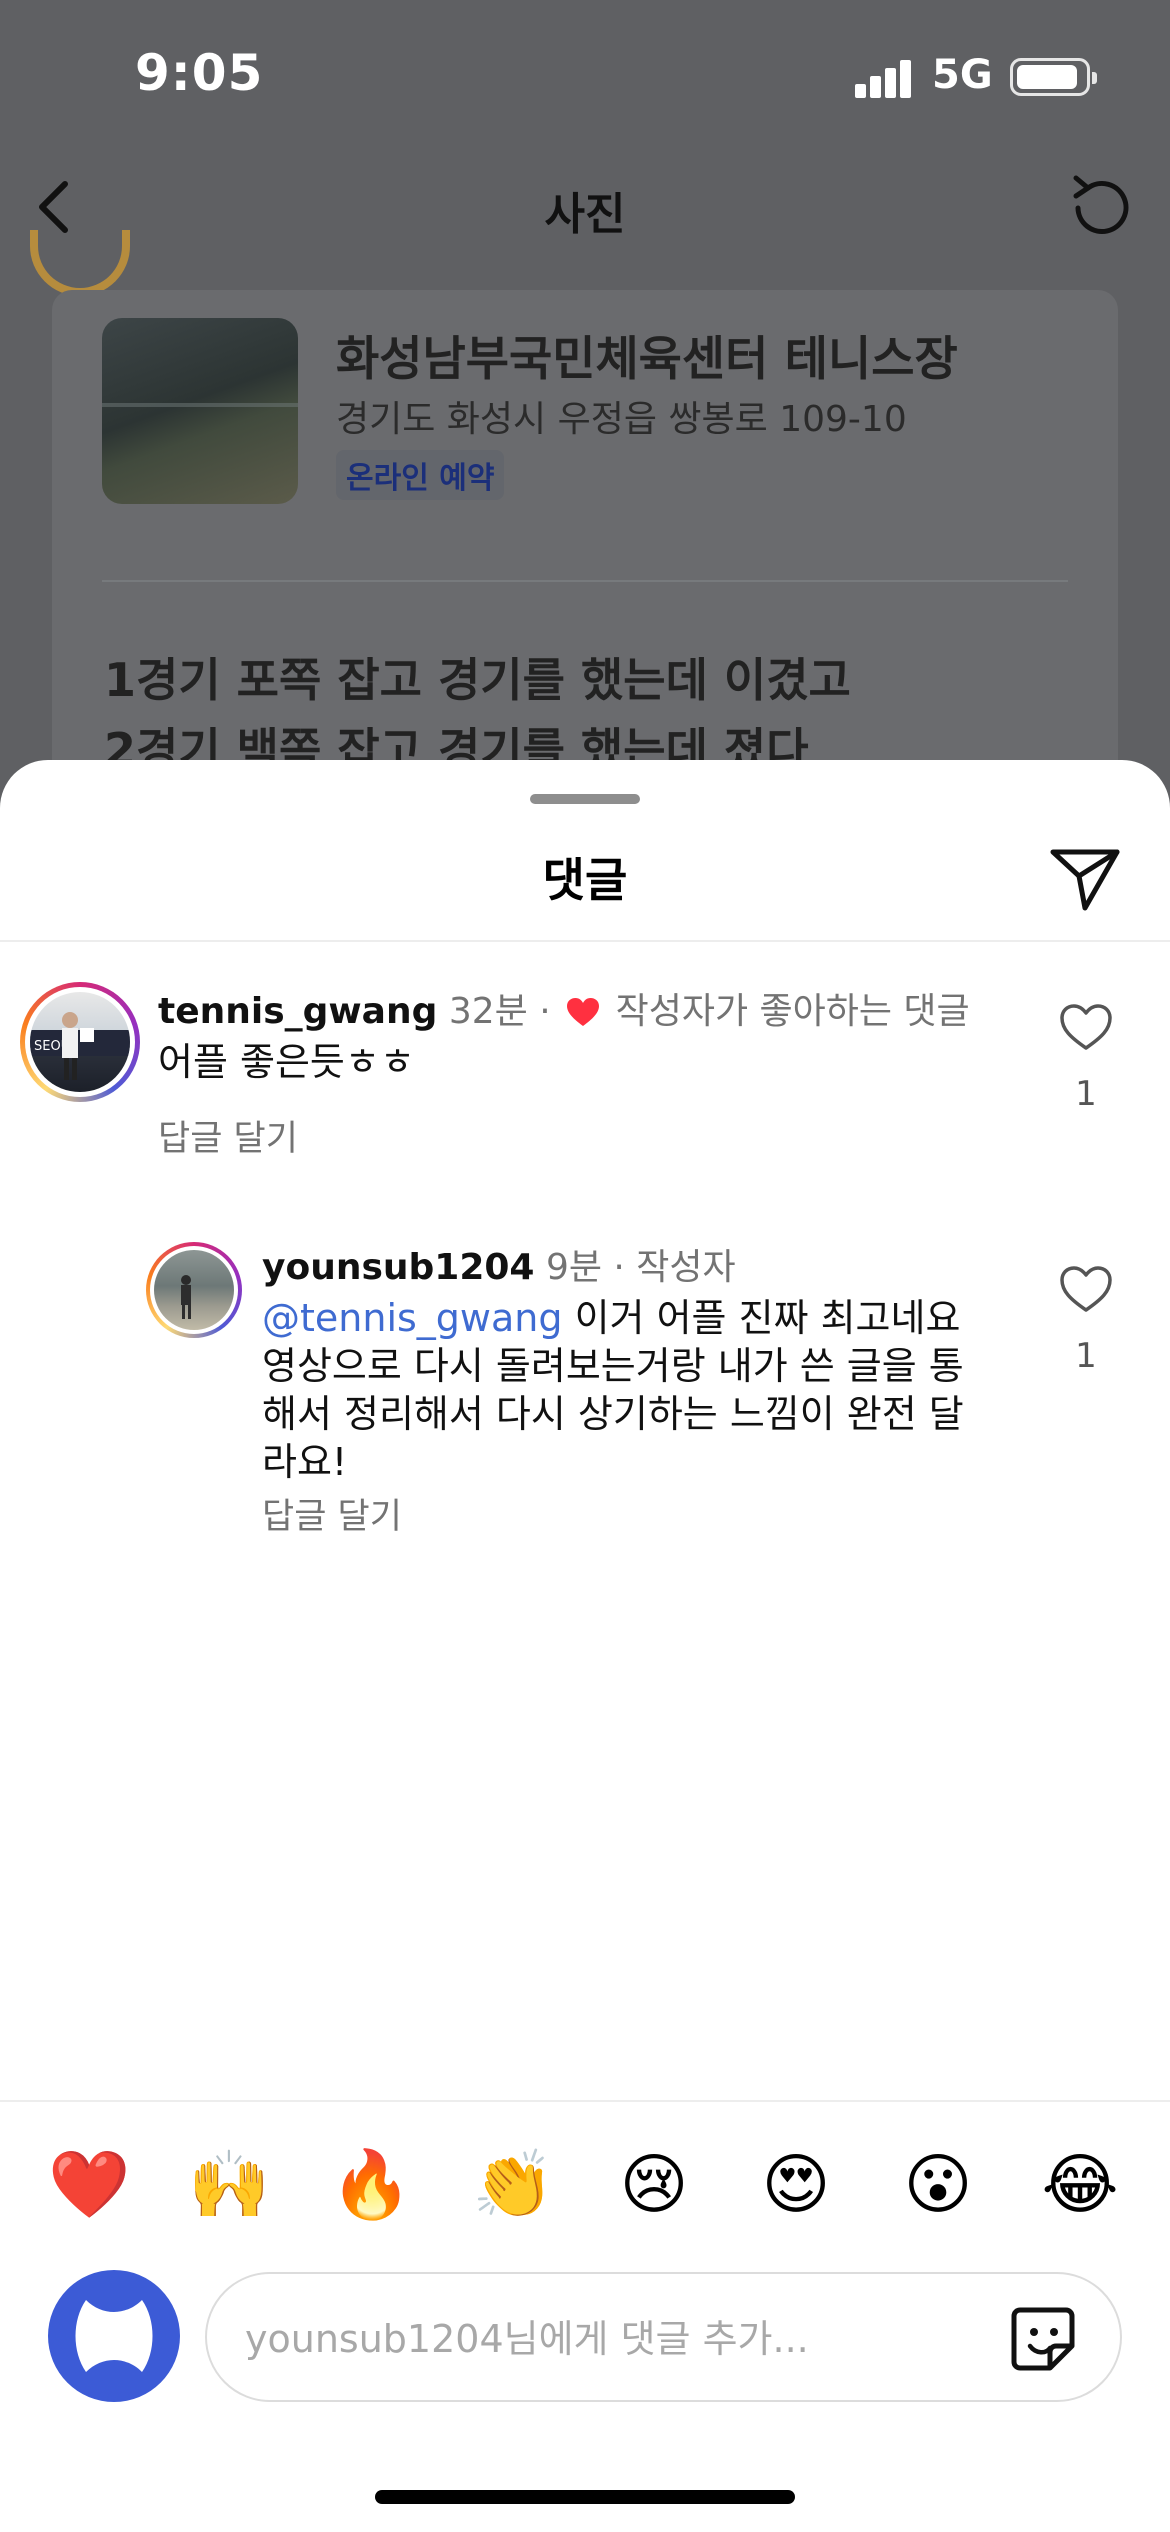 The width and height of the screenshot is (1170, 2532). Describe the element at coordinates (647, 359) in the screenshot. I see `place-name: 화성남부국민체육센터 테니스장` at that location.